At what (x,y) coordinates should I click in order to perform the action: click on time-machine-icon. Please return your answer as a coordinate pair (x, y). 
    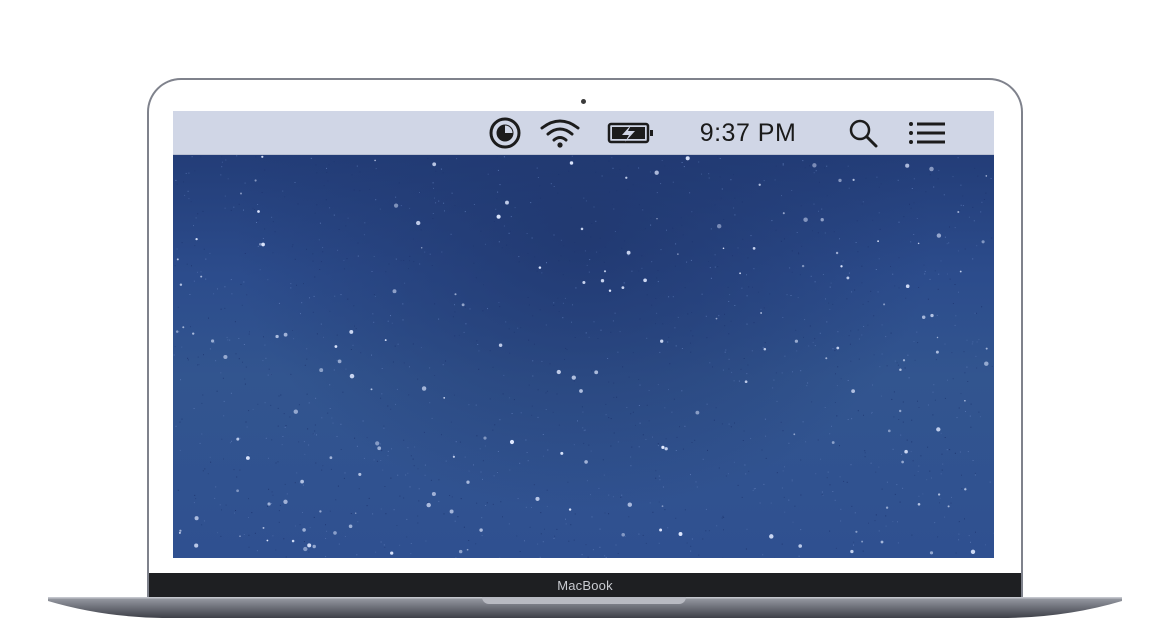
    Looking at the image, I should click on (505, 133).